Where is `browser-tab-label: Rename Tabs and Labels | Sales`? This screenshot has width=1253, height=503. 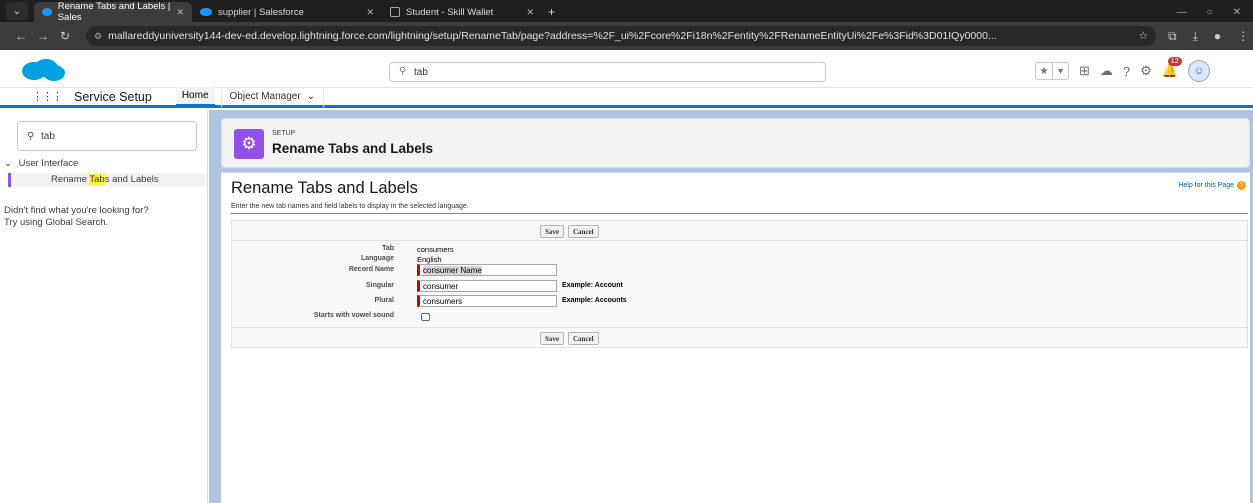
browser-tab-label: Rename Tabs and Labels | Sales is located at coordinates (114, 12).